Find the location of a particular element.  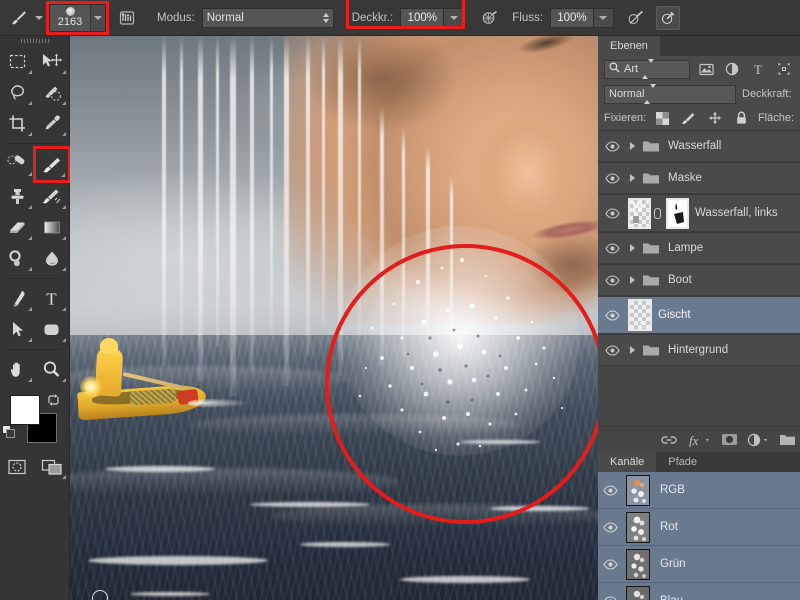

eraser-tool is located at coordinates (17, 227).